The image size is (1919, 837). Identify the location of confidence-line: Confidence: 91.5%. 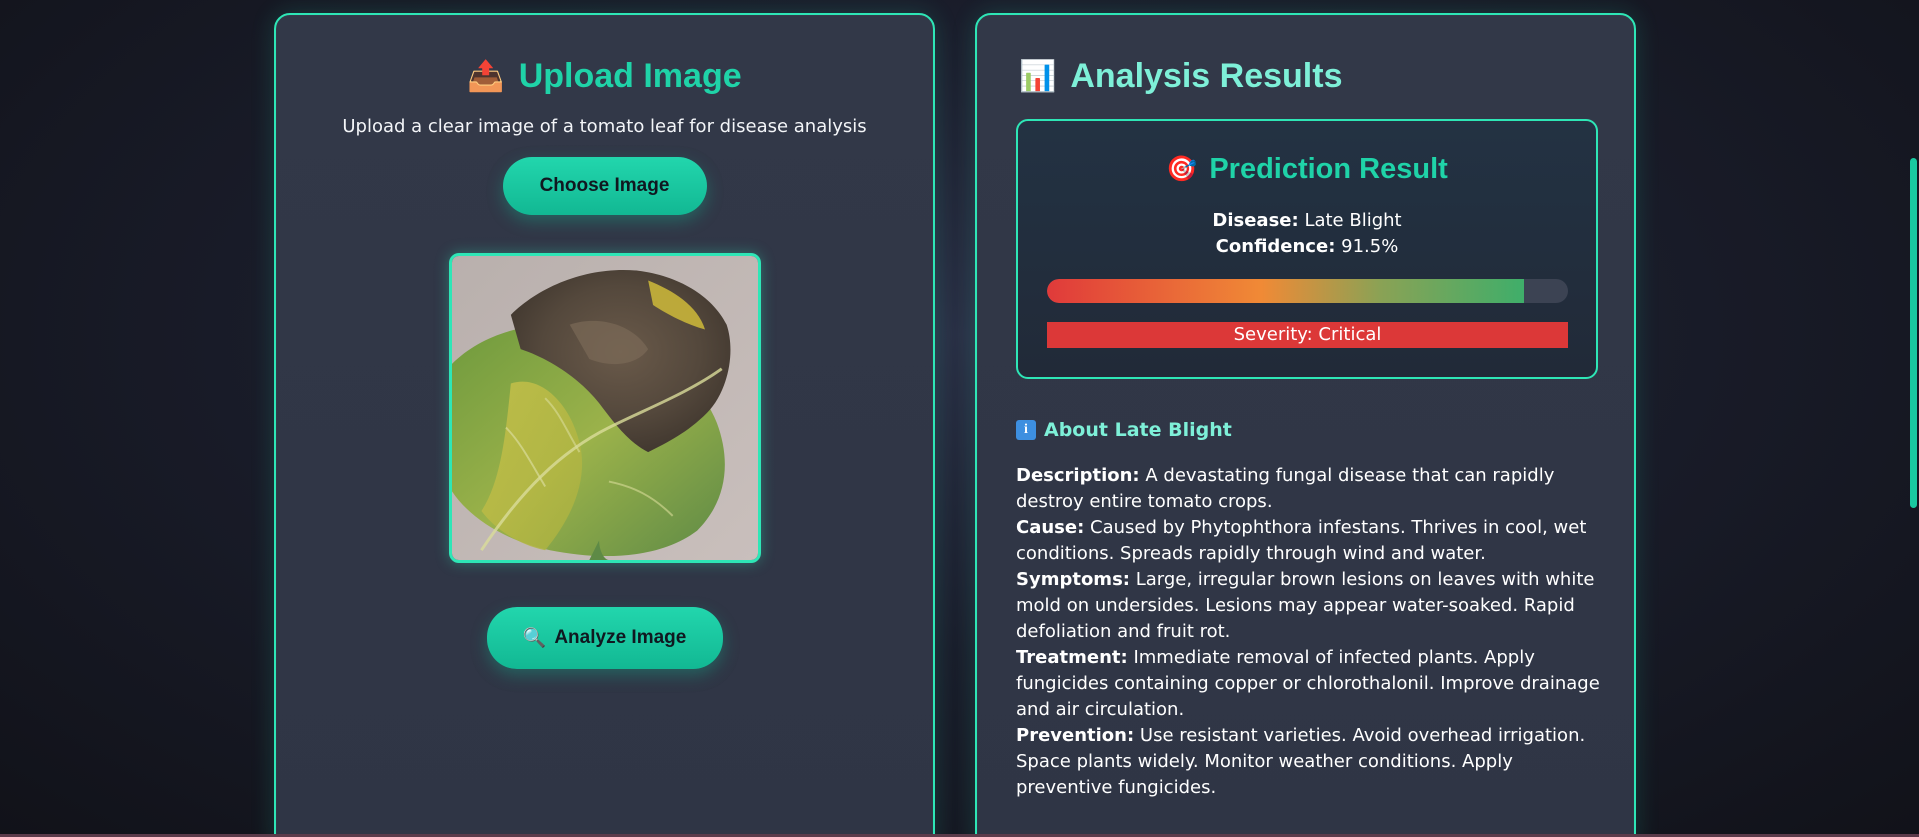
(1307, 247).